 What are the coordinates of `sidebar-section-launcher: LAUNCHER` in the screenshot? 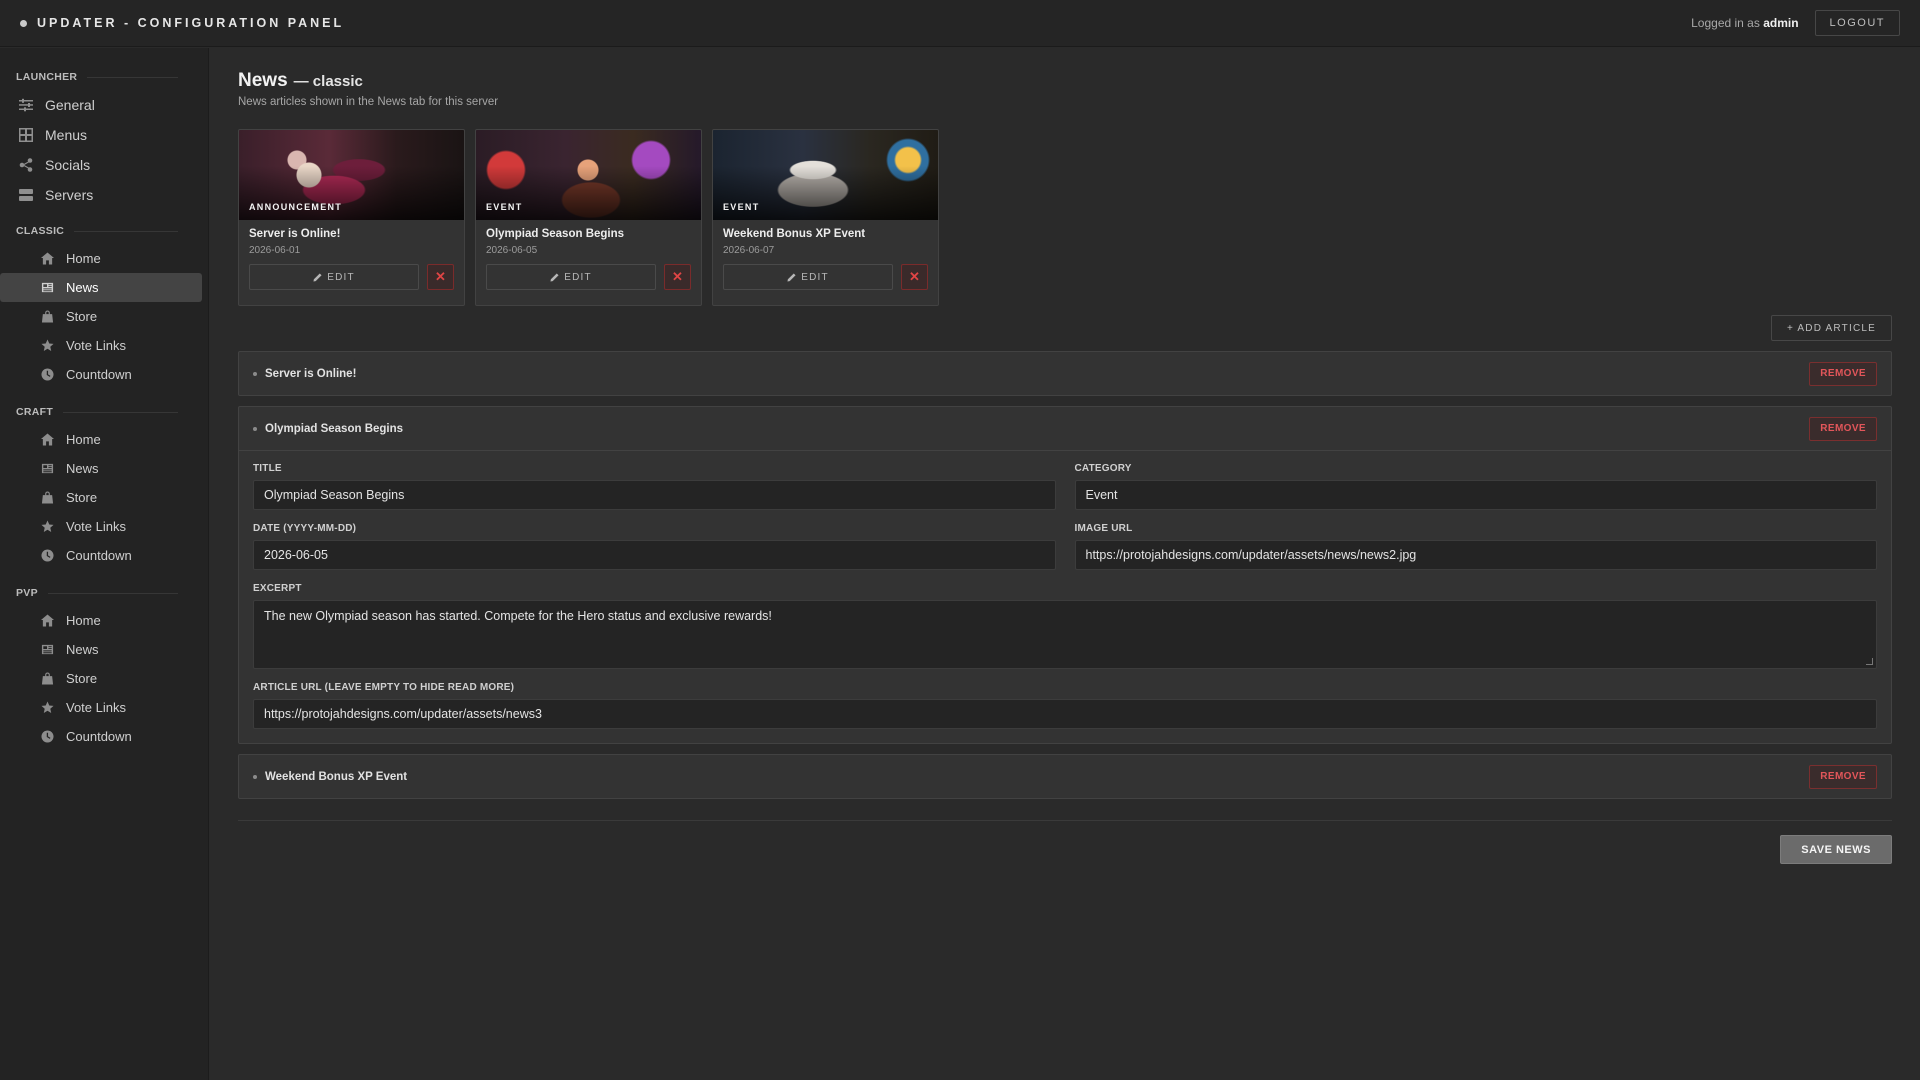 It's located at (104, 77).